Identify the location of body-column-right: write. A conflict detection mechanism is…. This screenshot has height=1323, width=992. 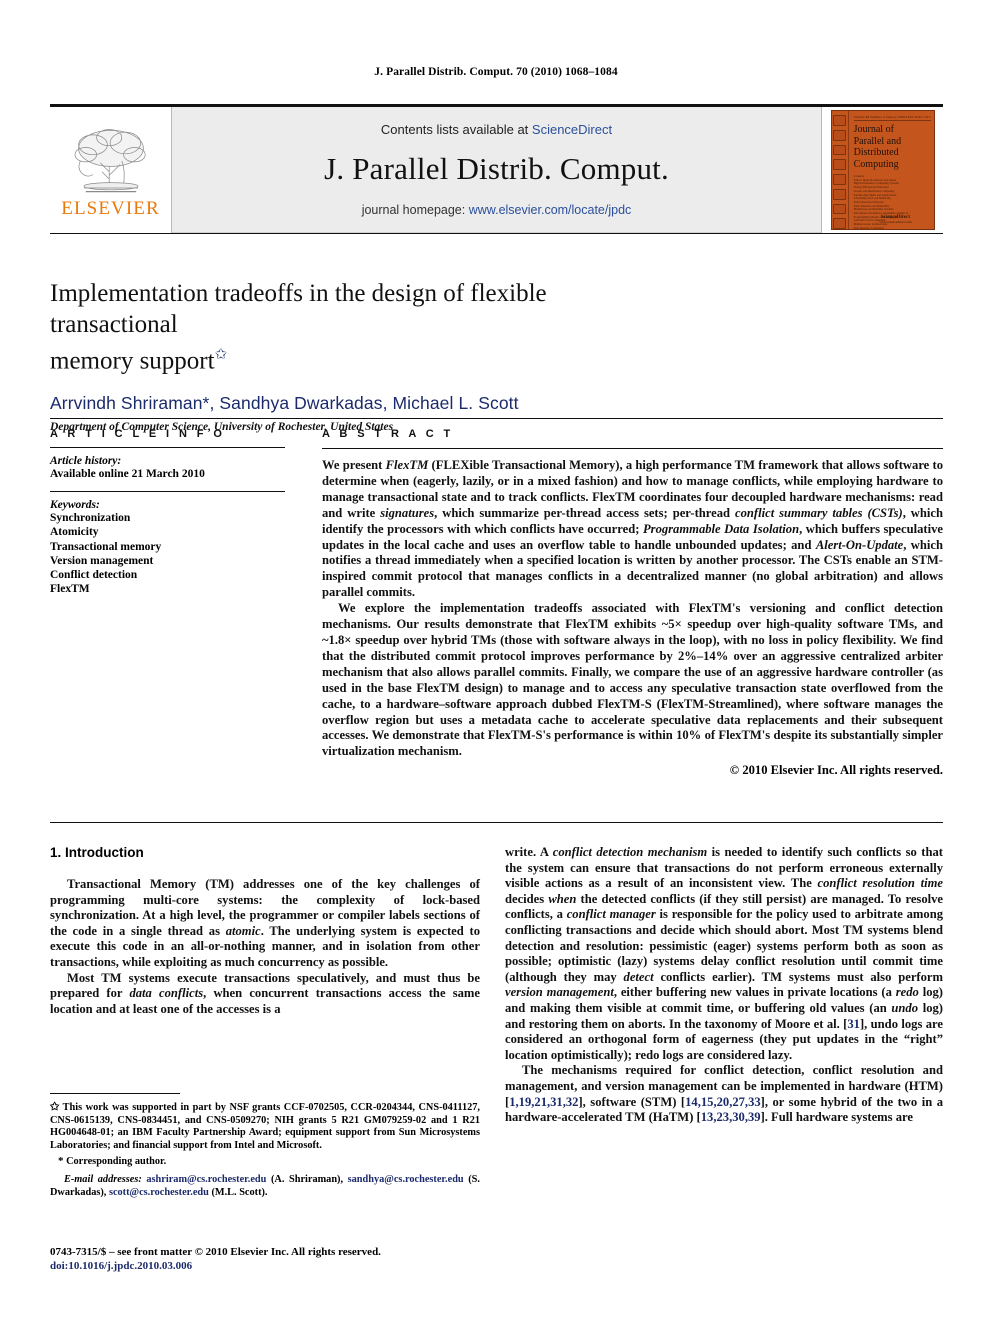
(724, 985).